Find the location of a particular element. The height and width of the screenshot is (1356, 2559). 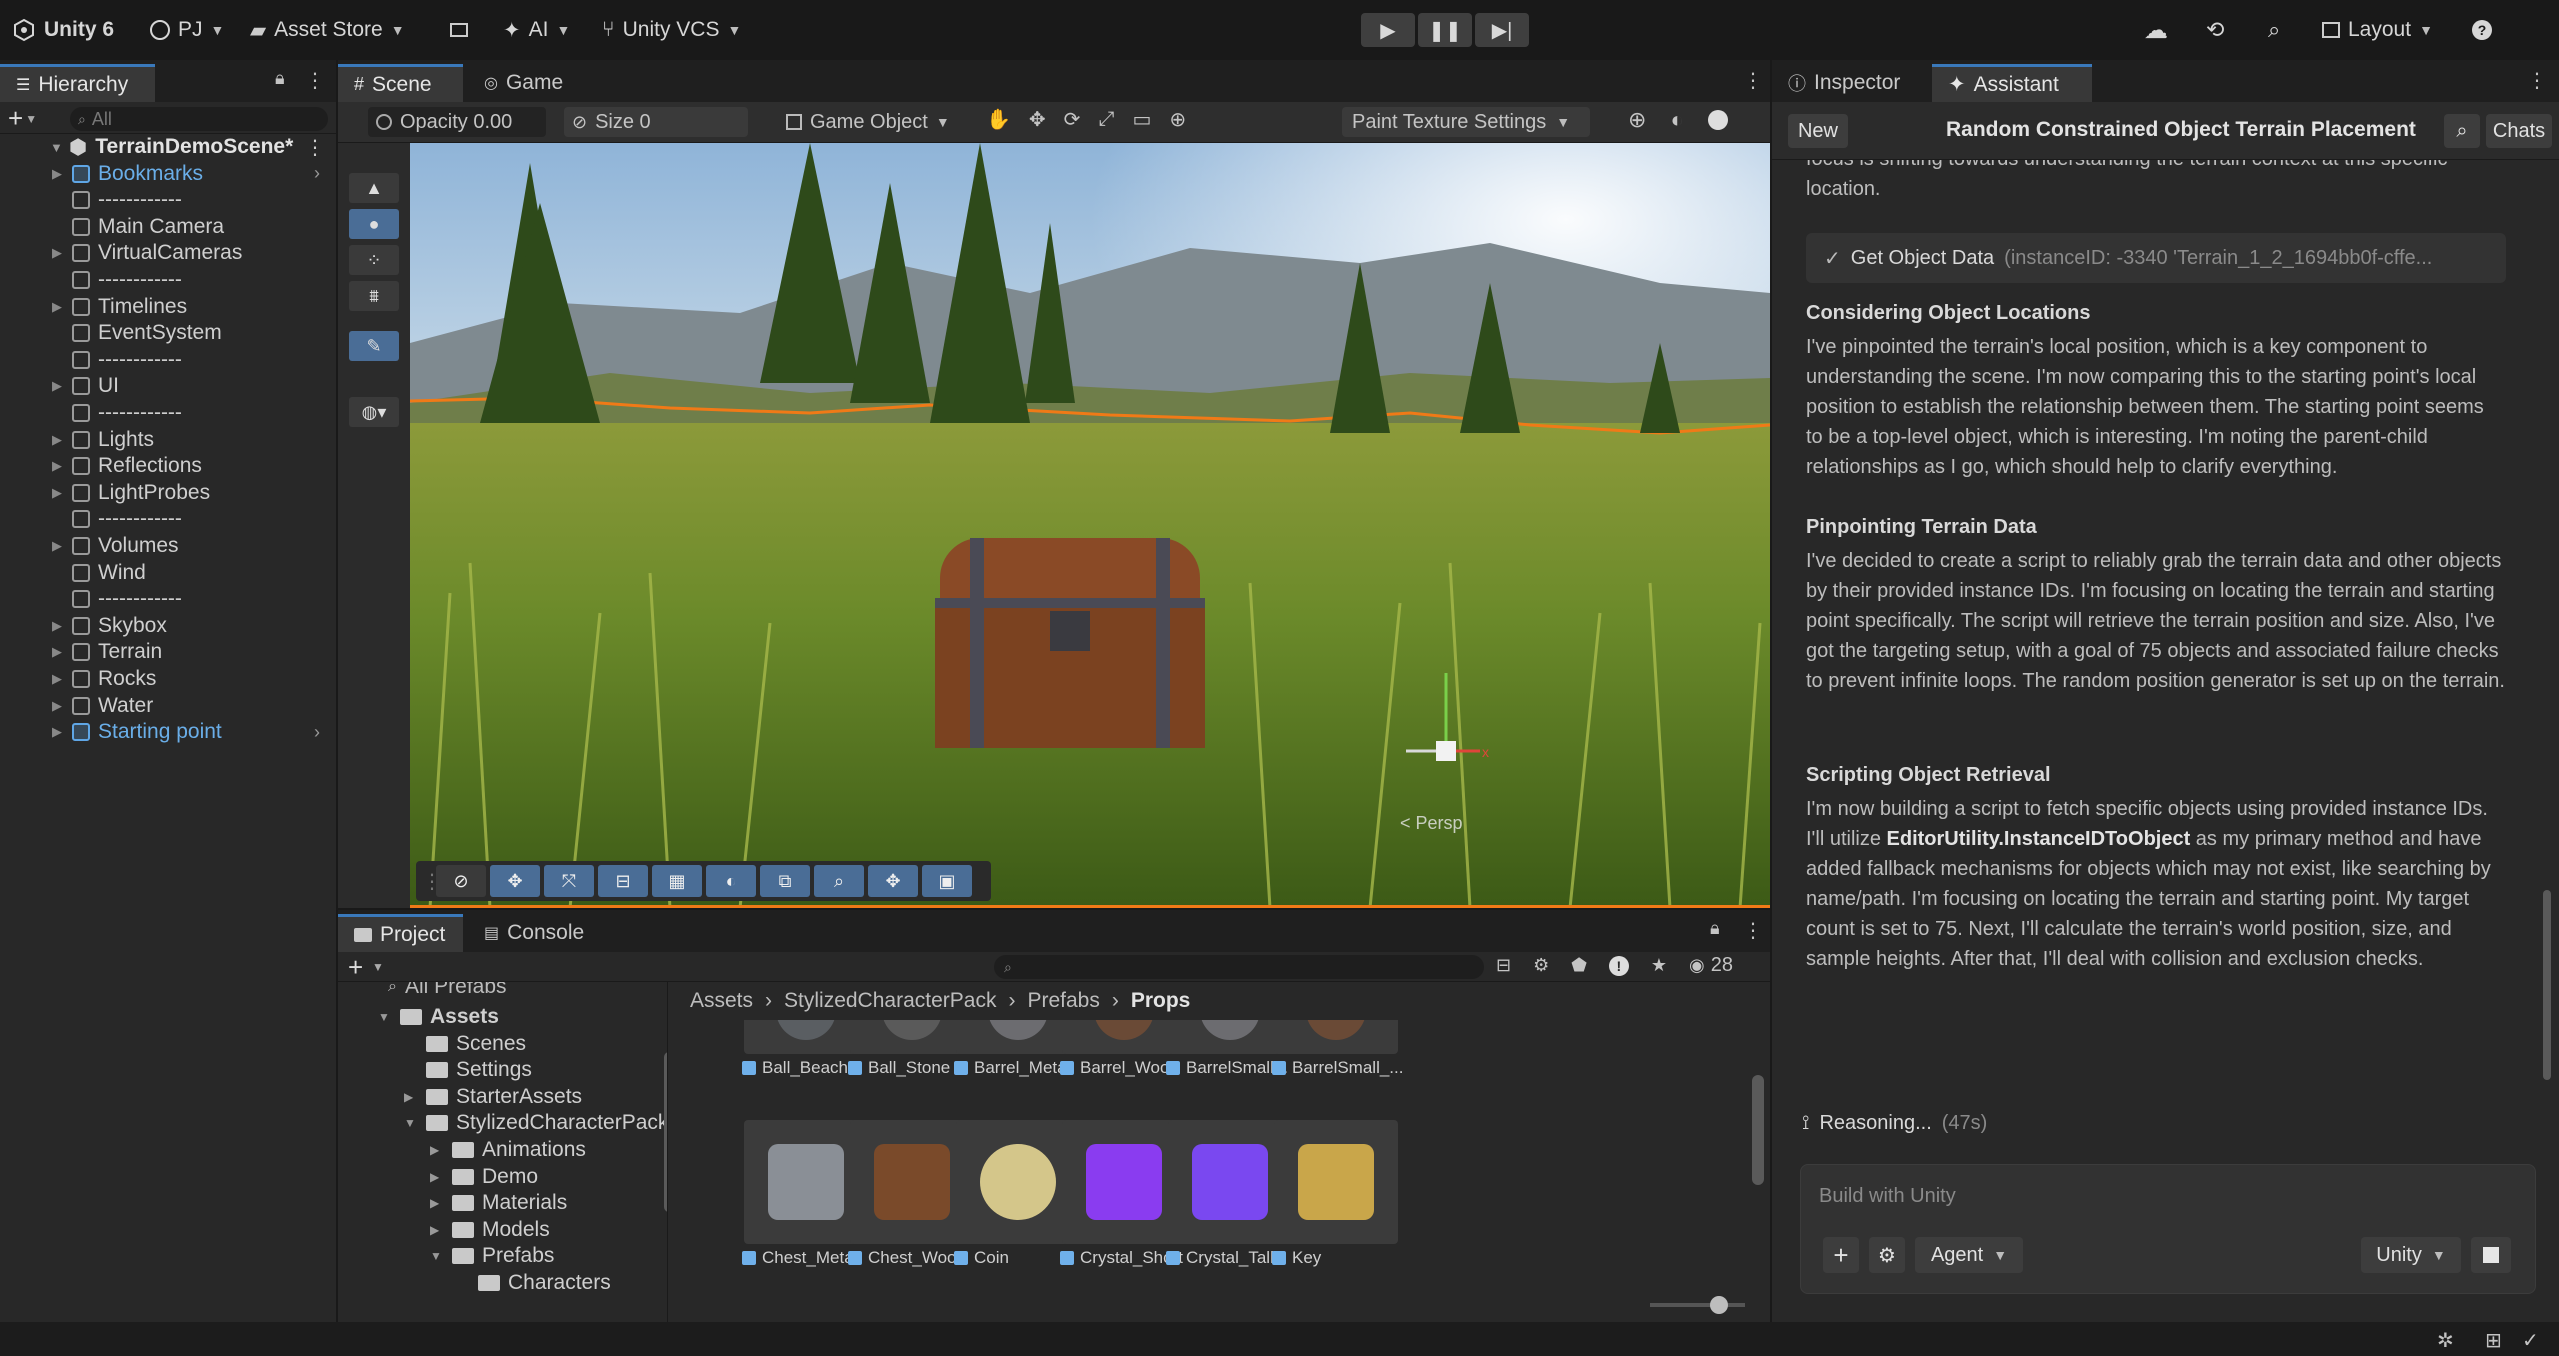

zoom-slider-thumb is located at coordinates (1719, 1305).